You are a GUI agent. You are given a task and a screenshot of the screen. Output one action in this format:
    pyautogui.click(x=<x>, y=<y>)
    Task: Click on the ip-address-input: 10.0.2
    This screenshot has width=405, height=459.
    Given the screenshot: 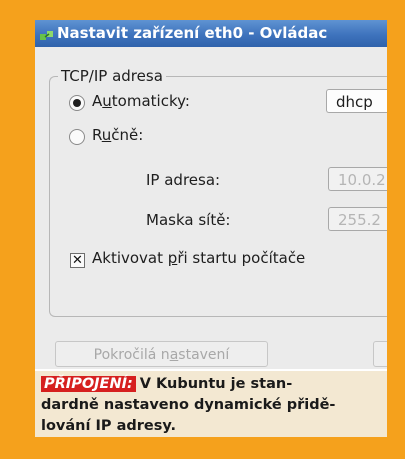 What is the action you would take?
    pyautogui.click(x=357, y=179)
    